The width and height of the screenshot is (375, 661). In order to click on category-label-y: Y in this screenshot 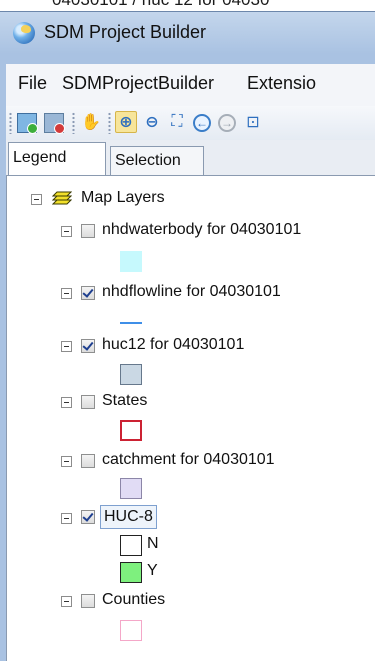, I will do `click(152, 570)`.